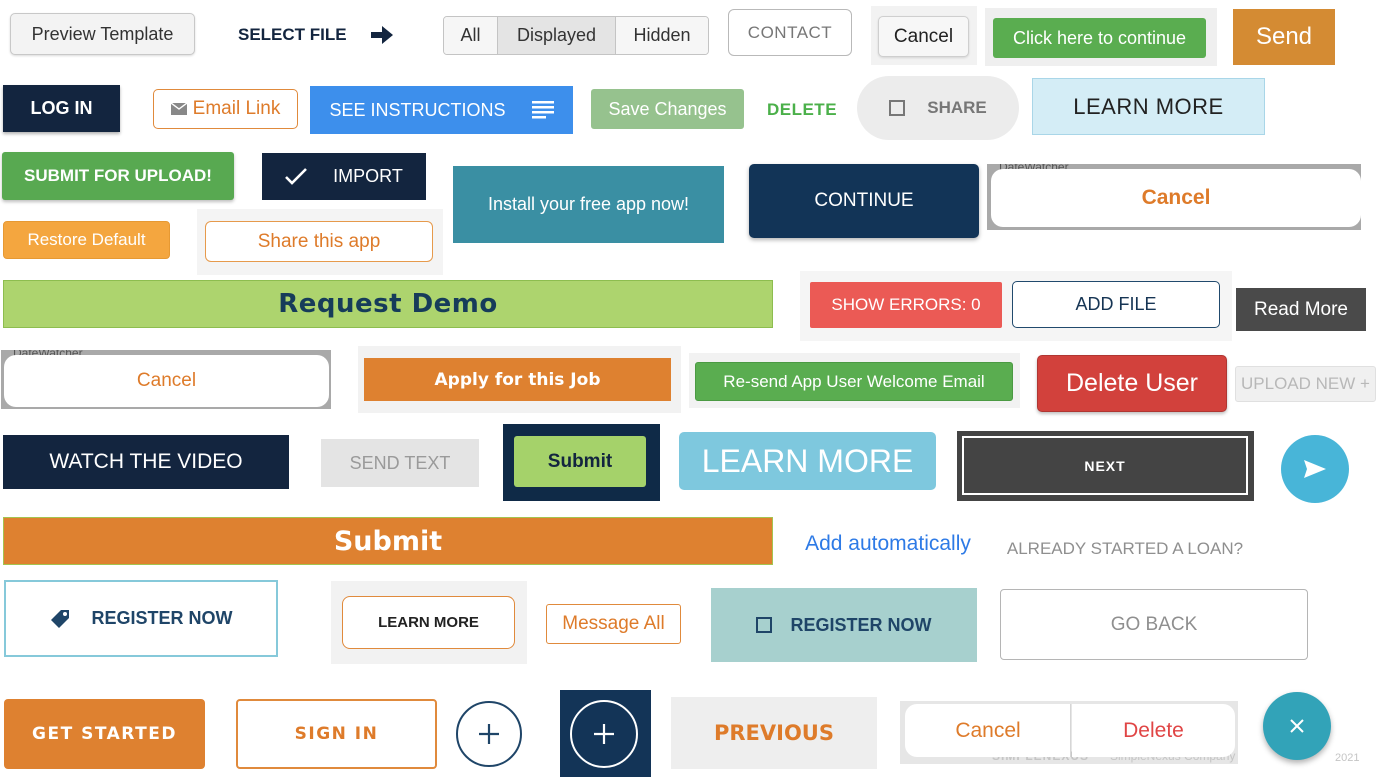 This screenshot has width=1388, height=784. What do you see at coordinates (1153, 730) in the screenshot?
I see `delete-action-button: Delete` at bounding box center [1153, 730].